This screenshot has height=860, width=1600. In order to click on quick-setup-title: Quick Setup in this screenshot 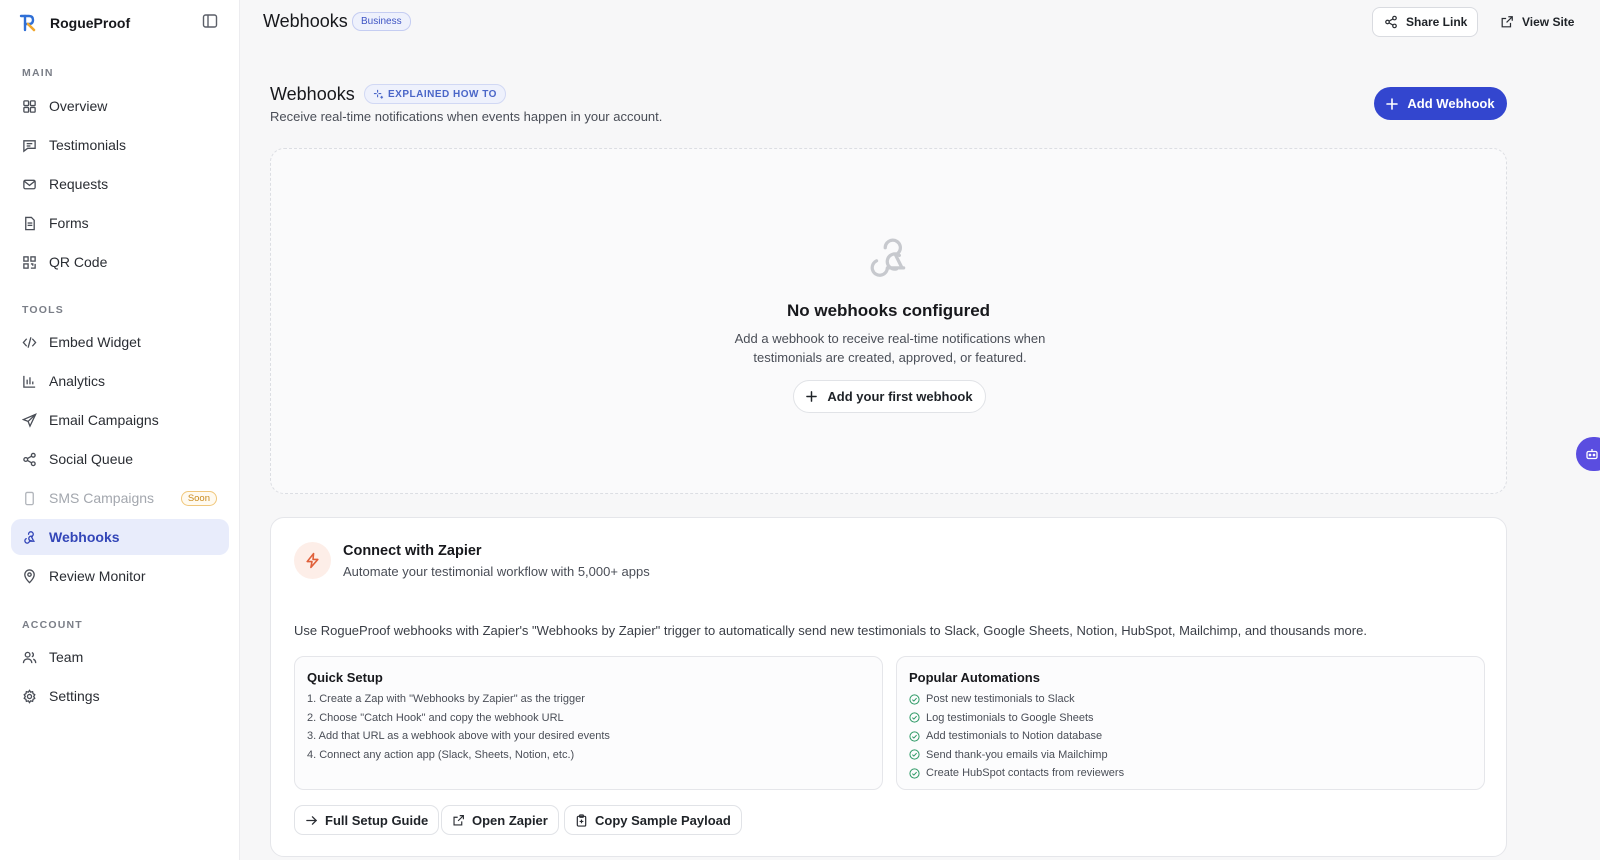, I will do `click(345, 677)`.